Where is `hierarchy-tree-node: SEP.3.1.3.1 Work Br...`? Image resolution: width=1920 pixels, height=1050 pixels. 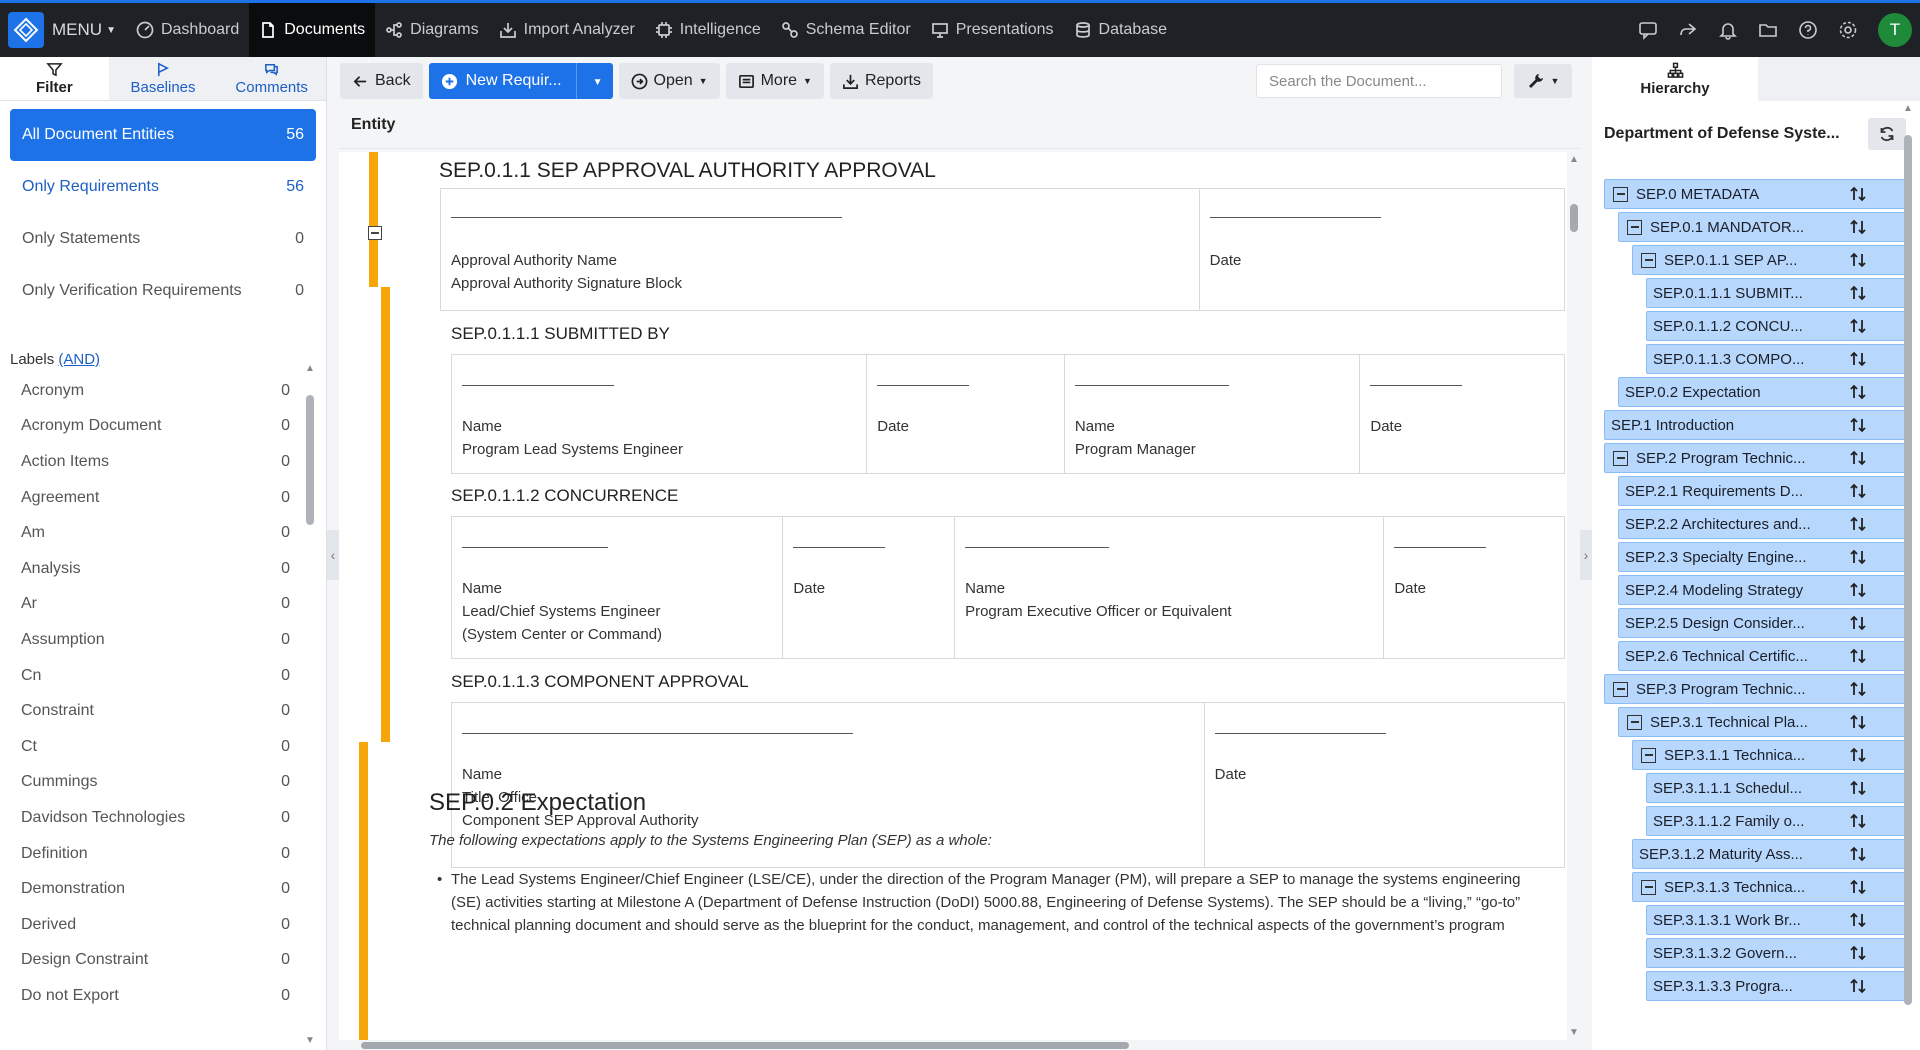 hierarchy-tree-node: SEP.3.1.3.1 Work Br... is located at coordinates (1777, 920).